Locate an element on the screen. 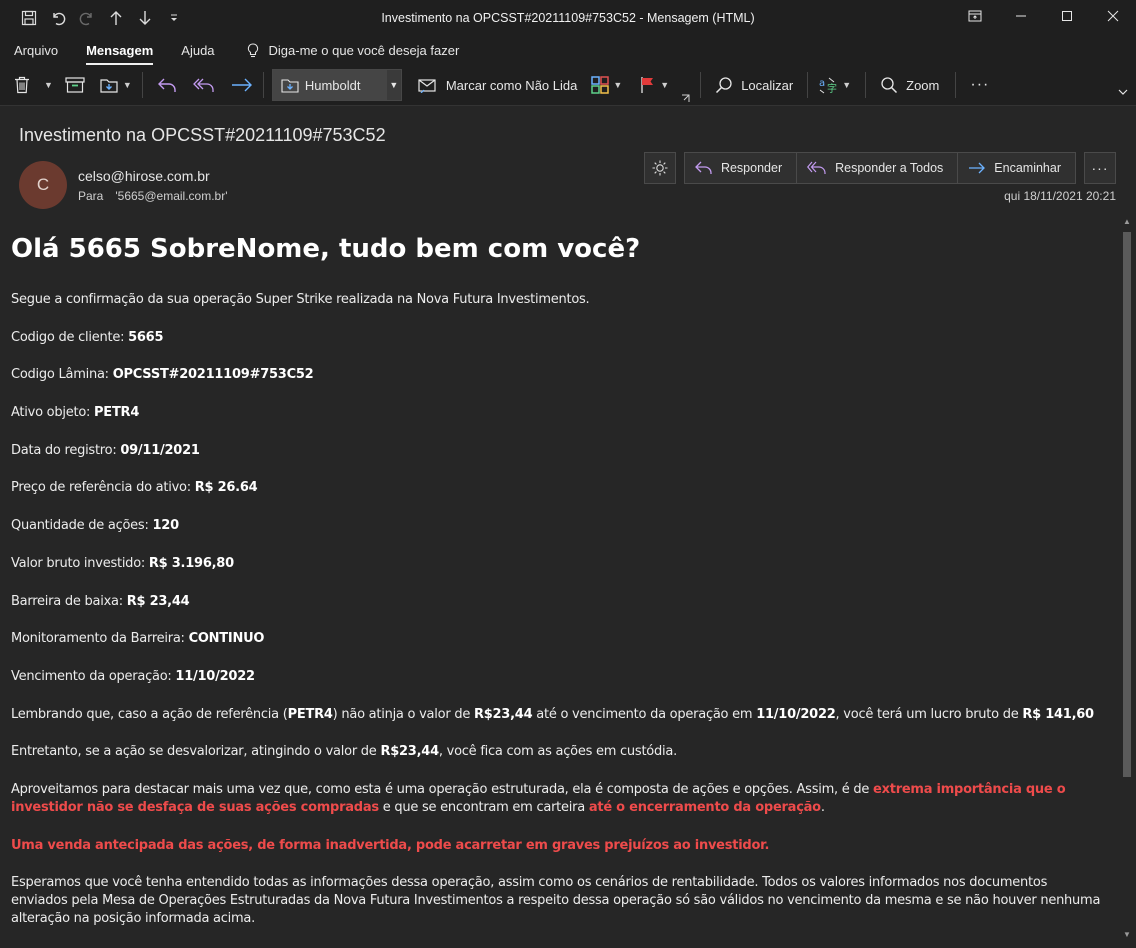 The height and width of the screenshot is (948, 1136). field-value: PETR4 is located at coordinates (117, 413).